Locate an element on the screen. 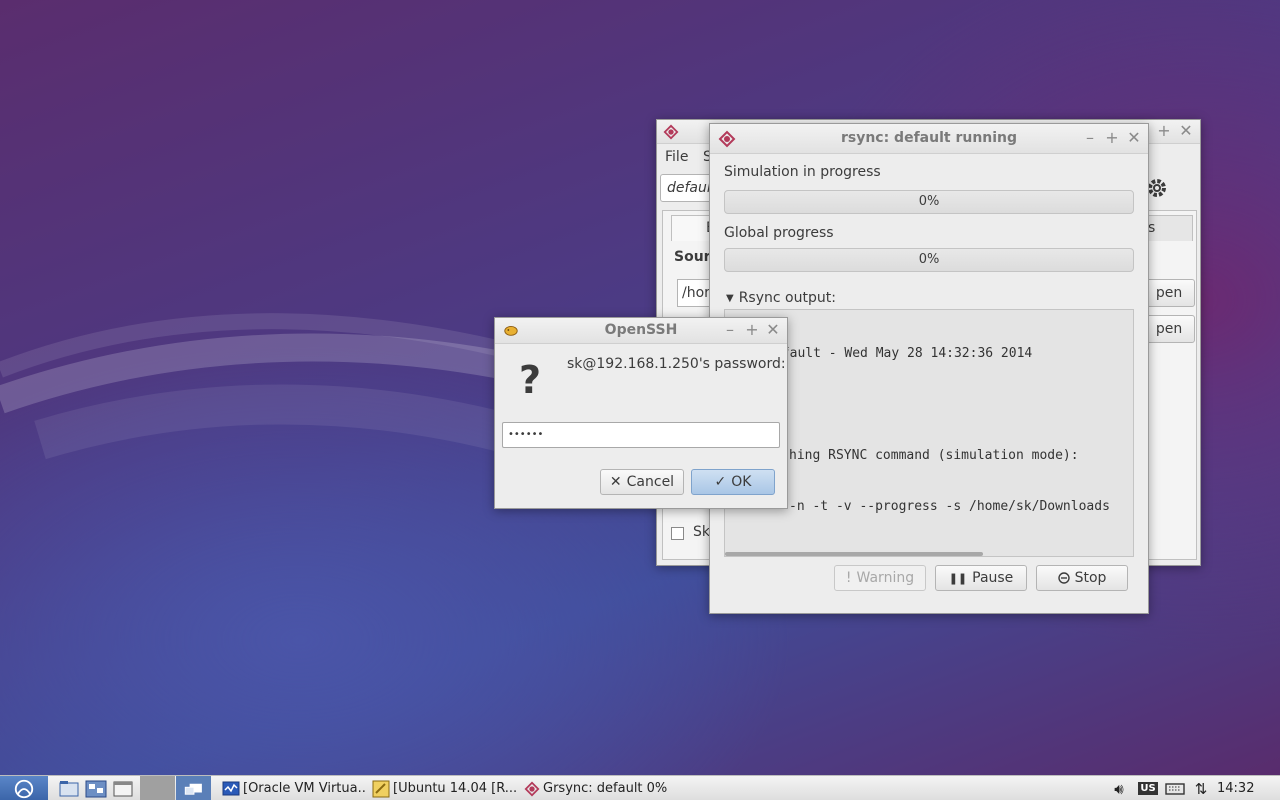 This screenshot has width=1280, height=800. cancel-button: ✕ Cancel is located at coordinates (642, 482).